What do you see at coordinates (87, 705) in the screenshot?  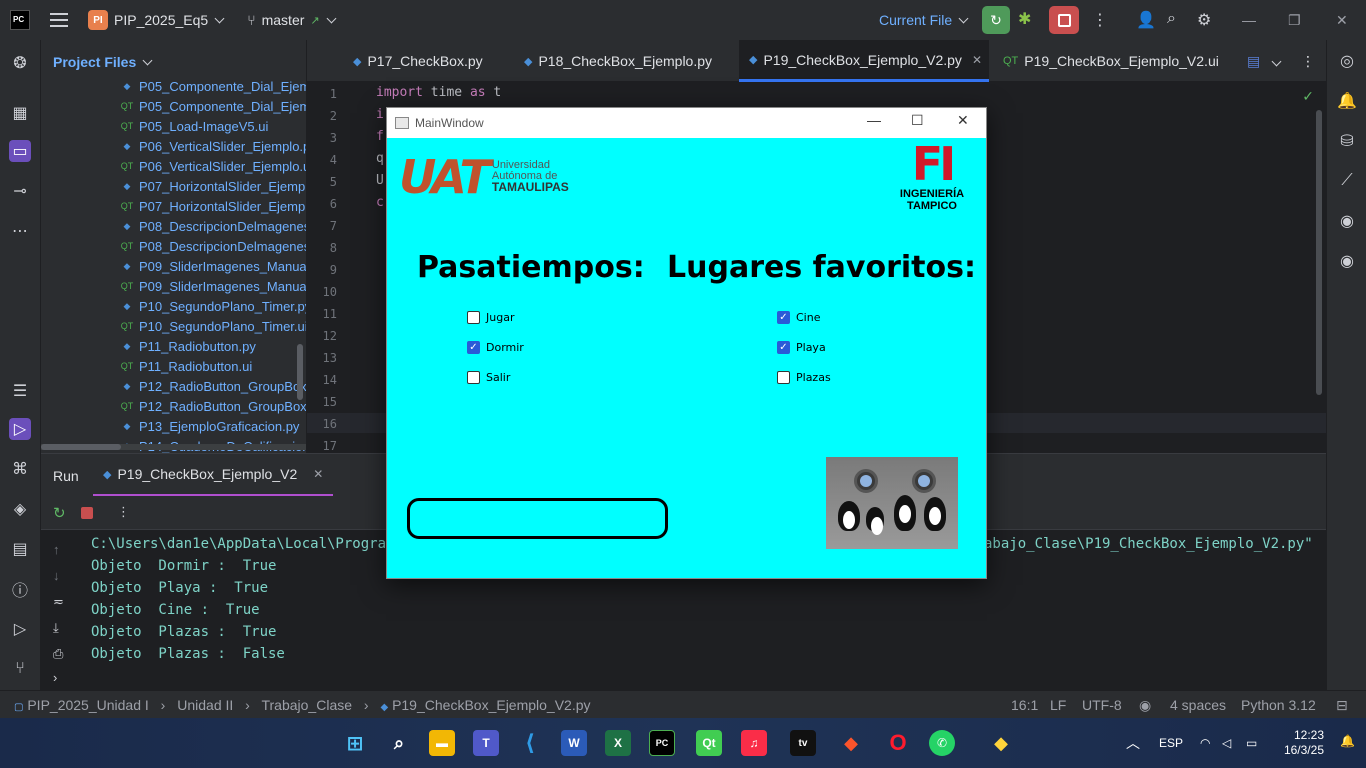 I see `breadcrumb-item: PIP_2025_Unidad I` at bounding box center [87, 705].